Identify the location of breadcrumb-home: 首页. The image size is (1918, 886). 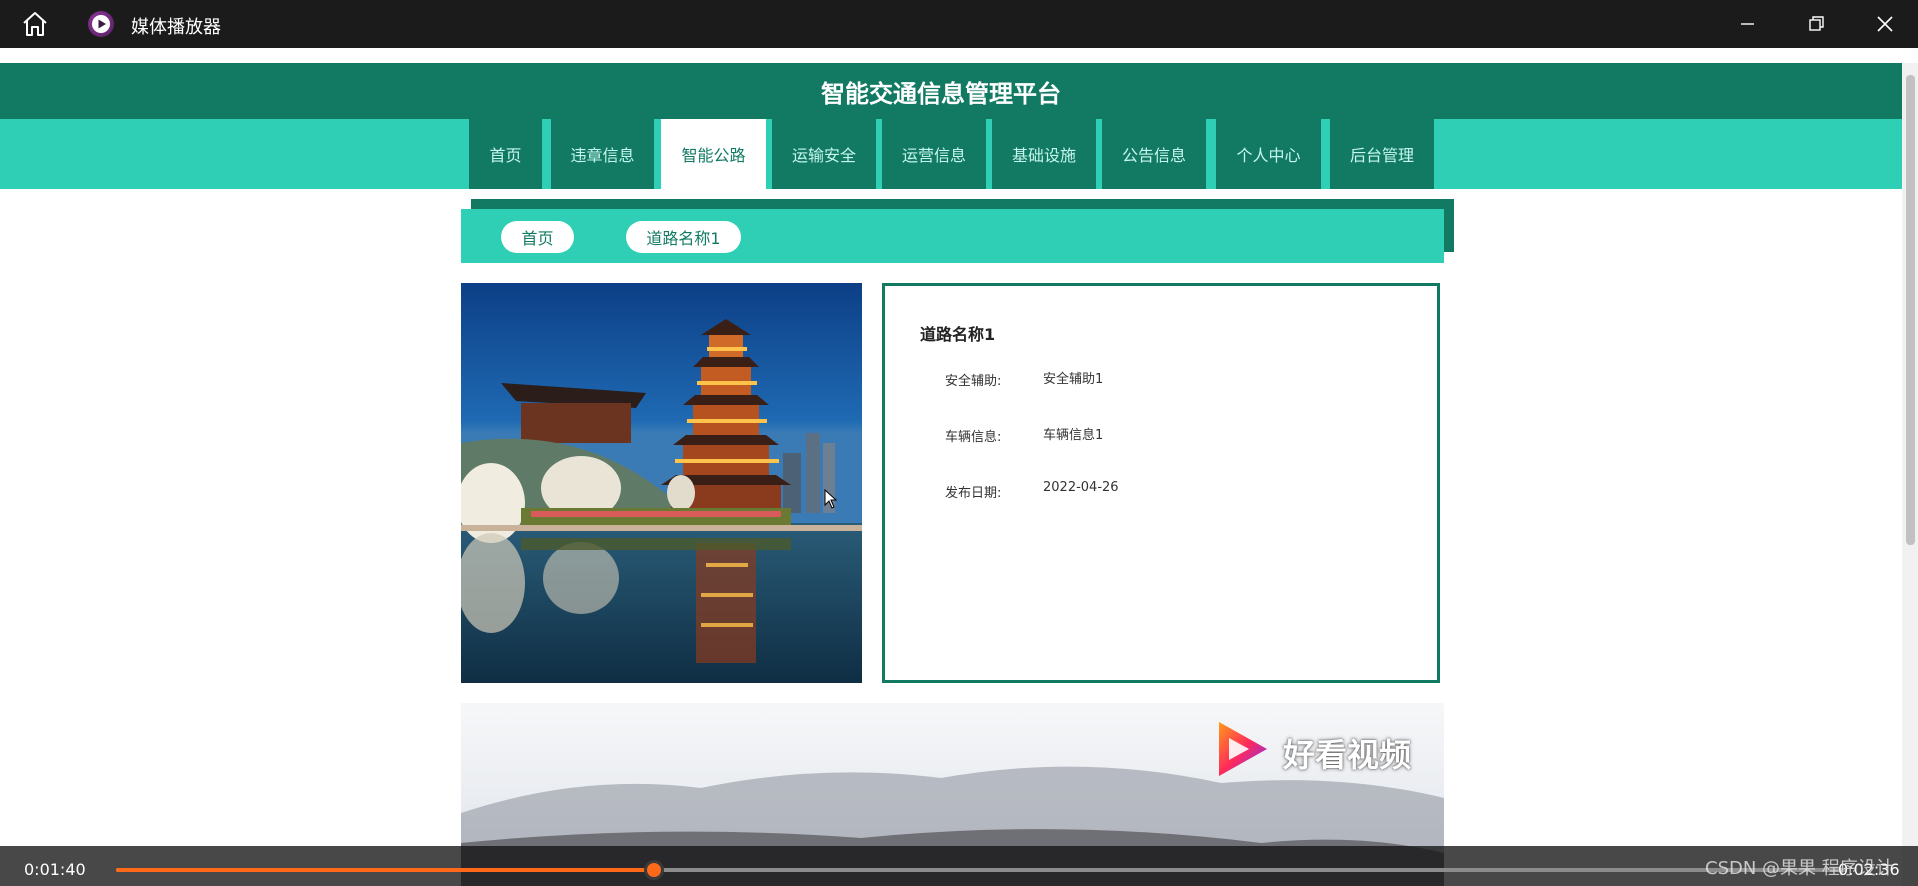
(537, 237).